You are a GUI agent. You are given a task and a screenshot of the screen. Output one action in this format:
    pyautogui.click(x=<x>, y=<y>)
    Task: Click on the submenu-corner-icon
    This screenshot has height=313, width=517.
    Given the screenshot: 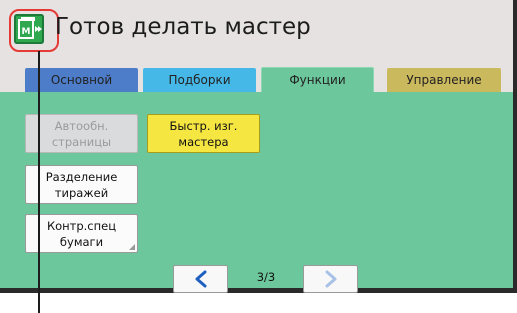 What is the action you would take?
    pyautogui.click(x=132, y=247)
    